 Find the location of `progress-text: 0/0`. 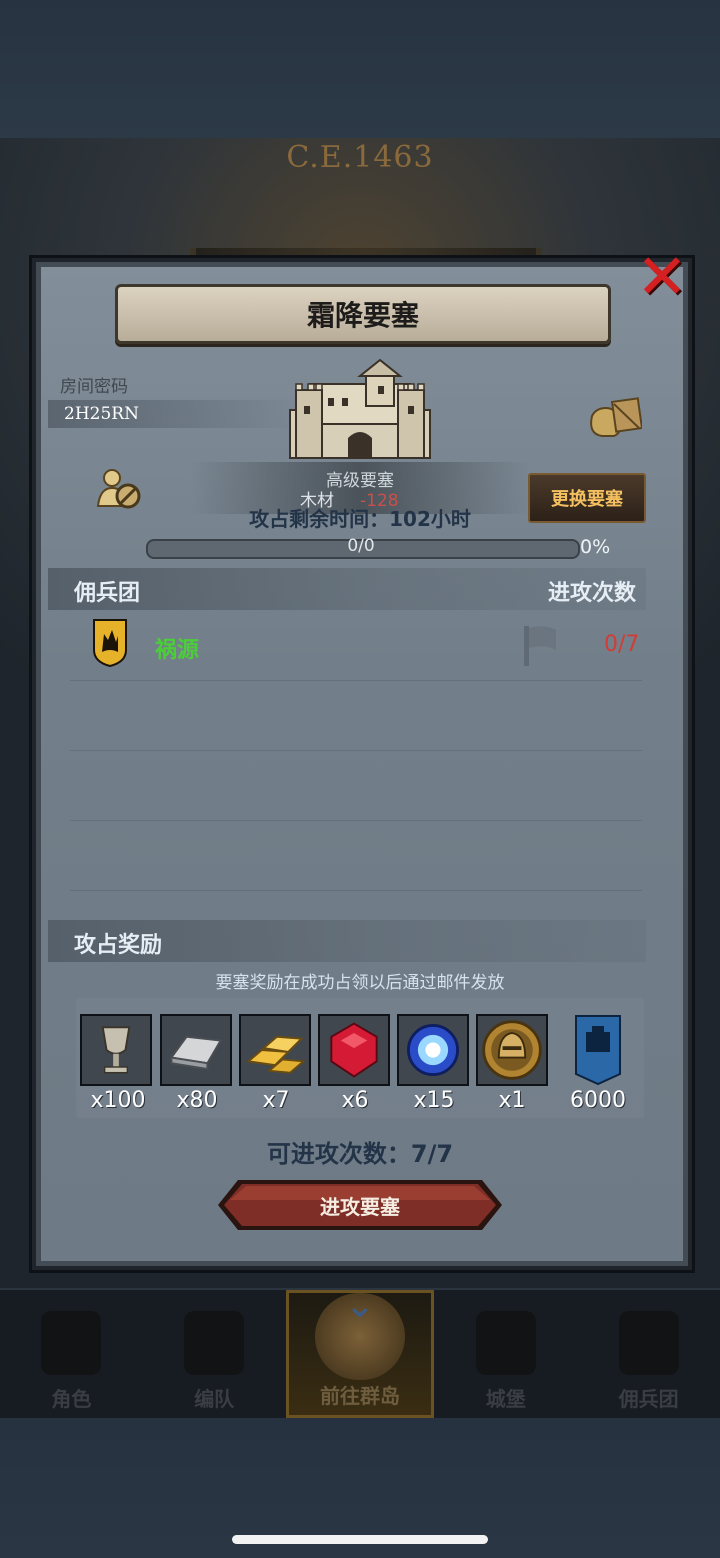

progress-text: 0/0 is located at coordinates (361, 546).